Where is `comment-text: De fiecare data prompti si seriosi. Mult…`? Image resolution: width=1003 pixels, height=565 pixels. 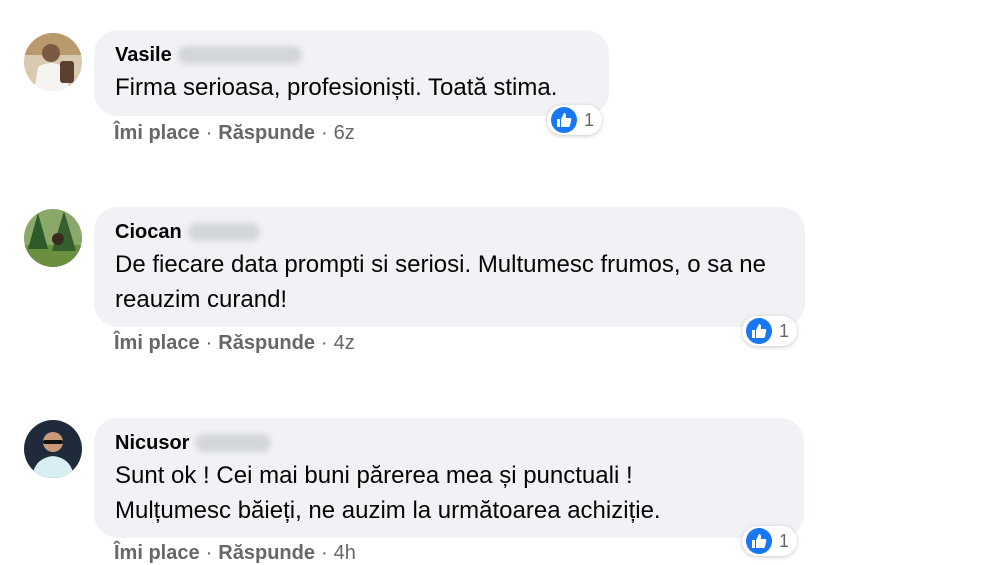 comment-text: De fiecare data prompti si seriosi. Mult… is located at coordinates (440, 282).